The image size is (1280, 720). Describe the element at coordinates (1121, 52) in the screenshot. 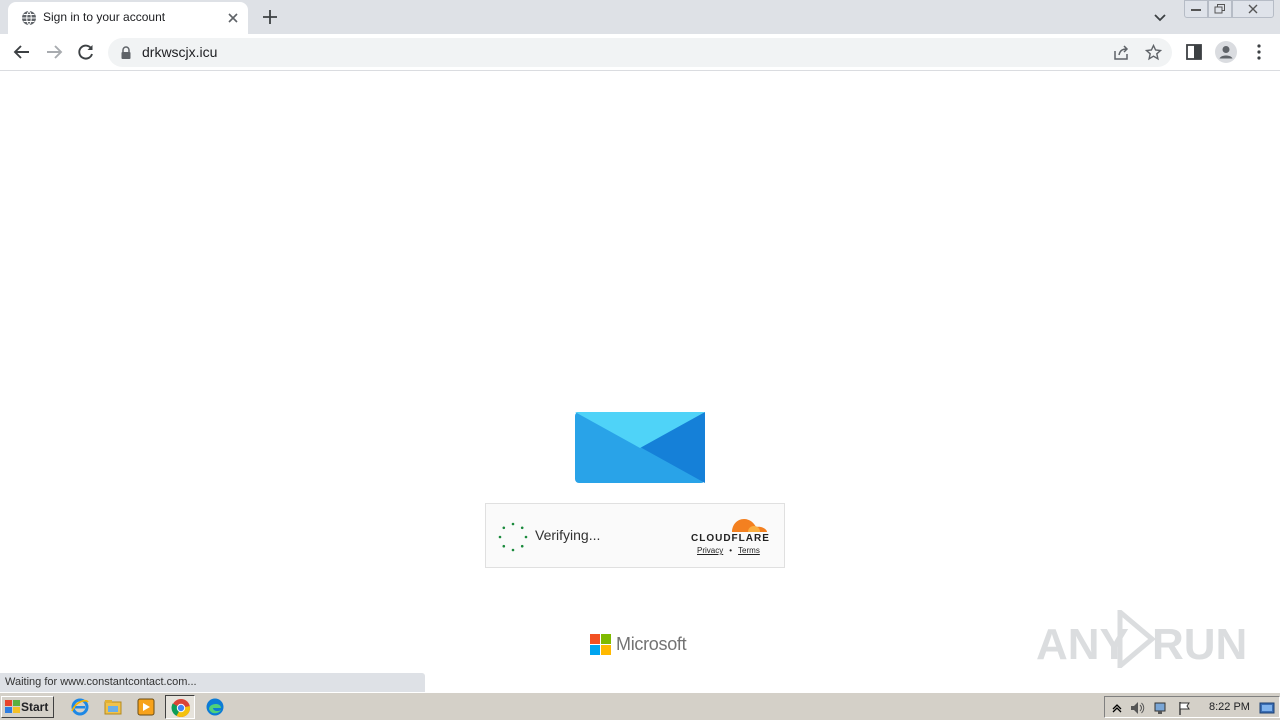

I see `share-icon` at that location.